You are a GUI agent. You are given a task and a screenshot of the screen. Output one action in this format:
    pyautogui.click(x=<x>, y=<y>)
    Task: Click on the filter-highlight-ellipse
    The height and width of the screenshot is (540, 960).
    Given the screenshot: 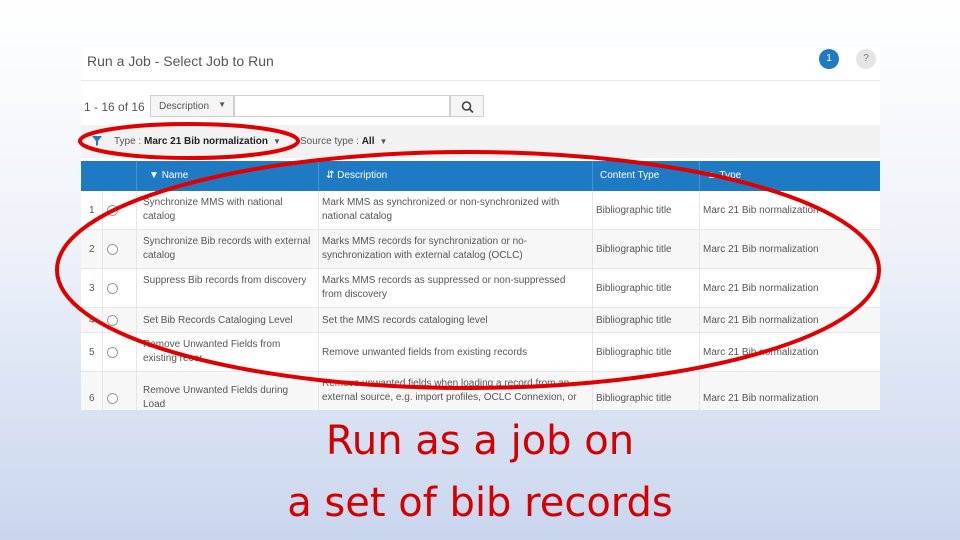 What is the action you would take?
    pyautogui.click(x=189, y=141)
    